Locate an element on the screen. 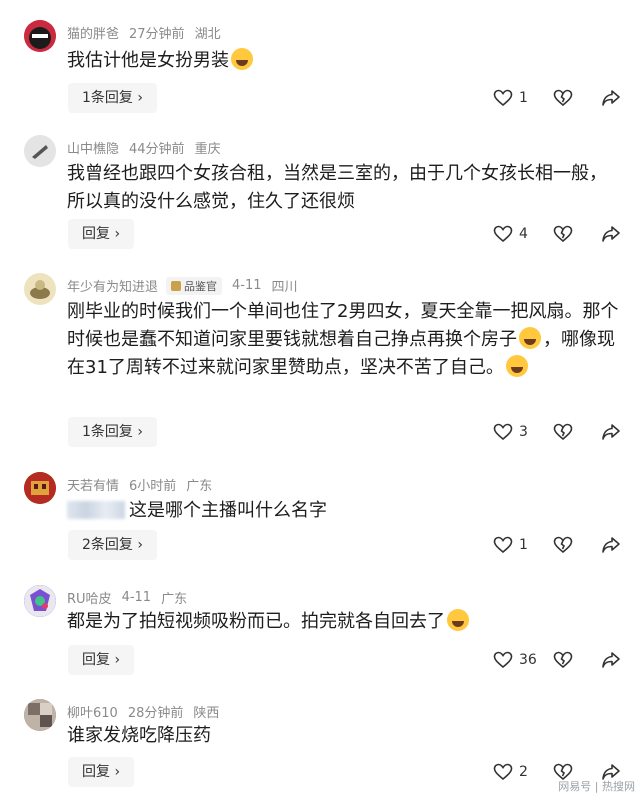 Image resolution: width=643 pixels, height=800 pixels. medal-icon is located at coordinates (176, 285).